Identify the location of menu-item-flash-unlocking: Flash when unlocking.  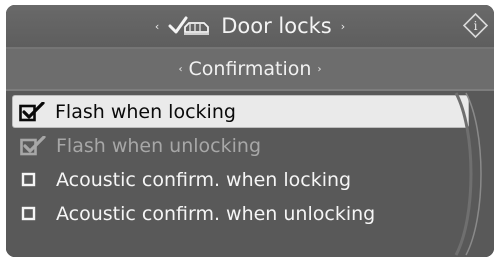
(241, 146).